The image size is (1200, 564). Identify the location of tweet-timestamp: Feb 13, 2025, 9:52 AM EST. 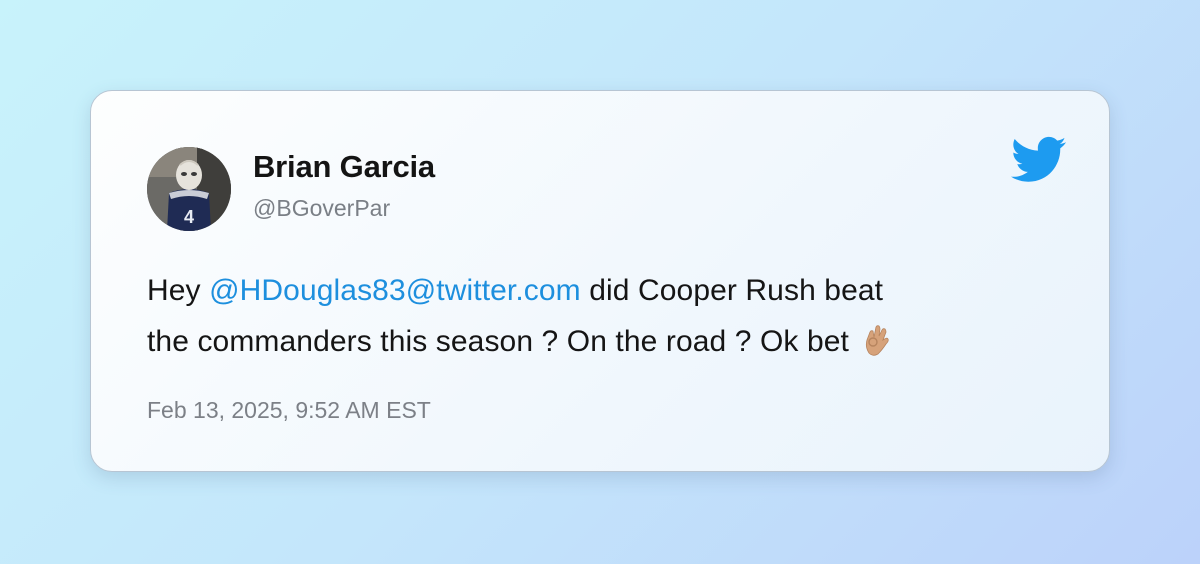
(289, 410).